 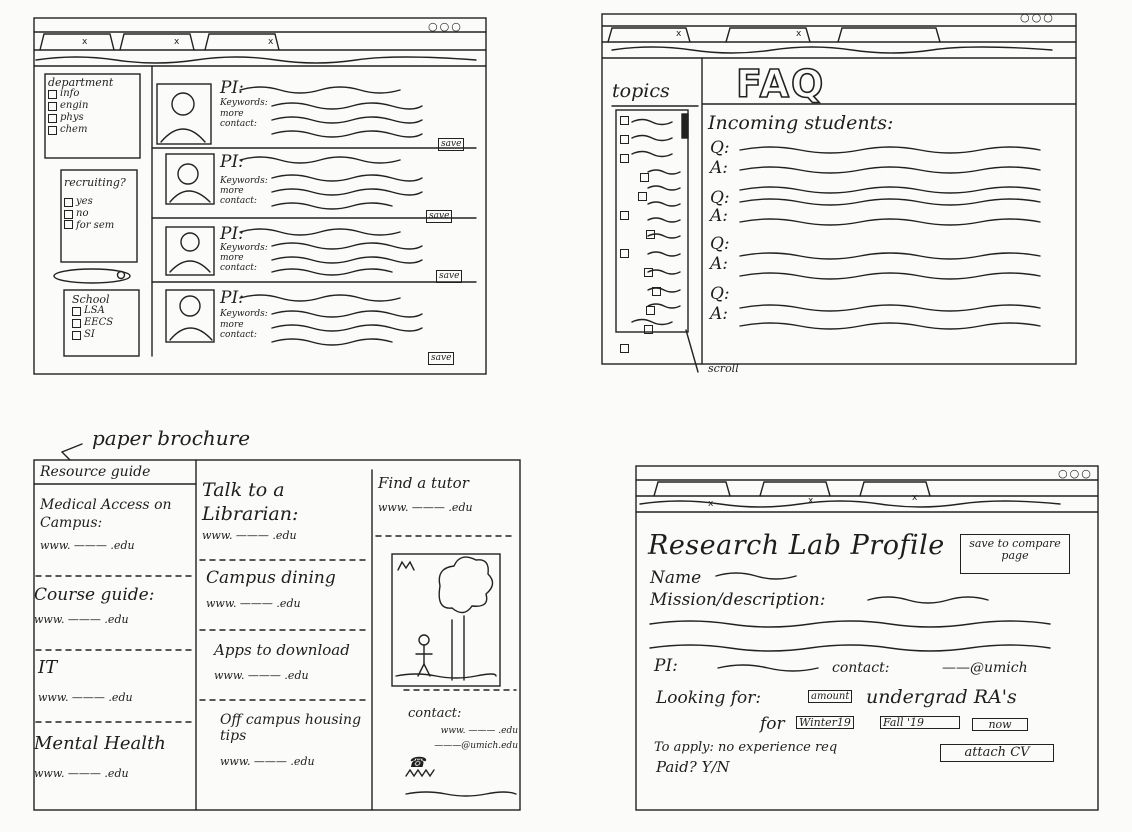 What do you see at coordinates (825, 722) in the screenshot?
I see `term-option: Winter19` at bounding box center [825, 722].